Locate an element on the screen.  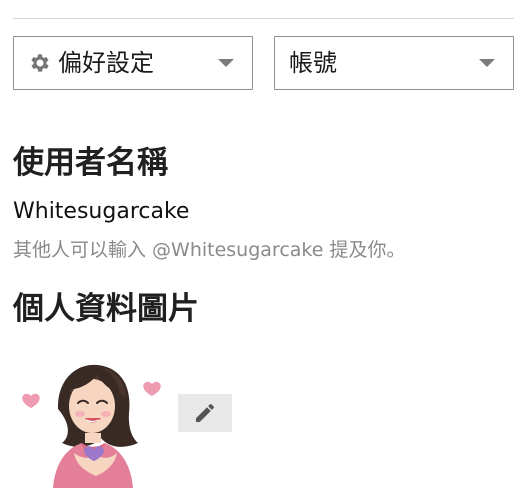
username-section-title: 使用者名稱 is located at coordinates (90, 163).